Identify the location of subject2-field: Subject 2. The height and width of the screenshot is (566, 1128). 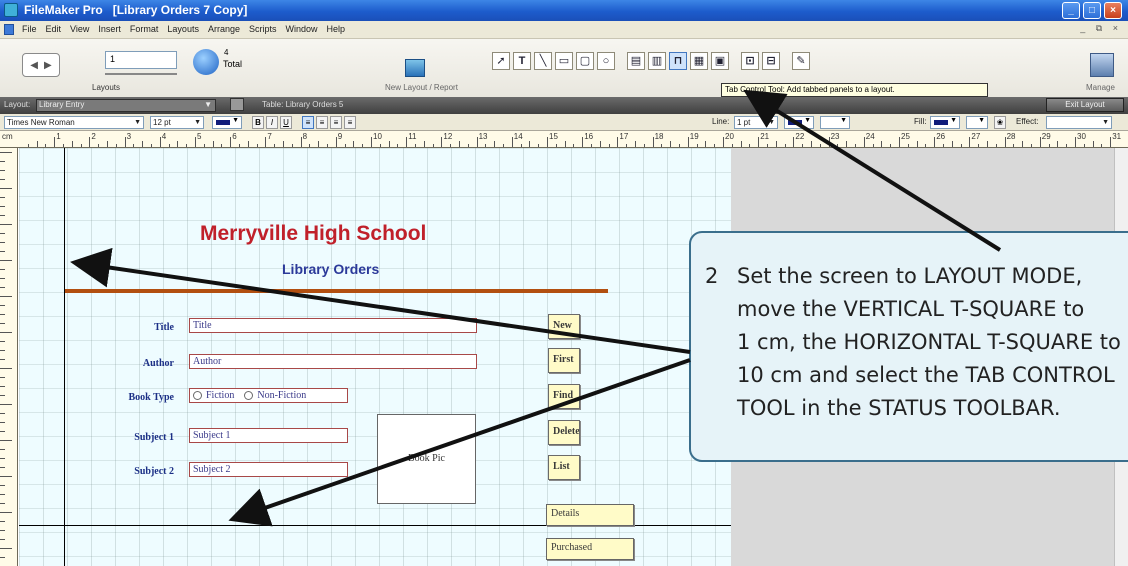
(268, 469).